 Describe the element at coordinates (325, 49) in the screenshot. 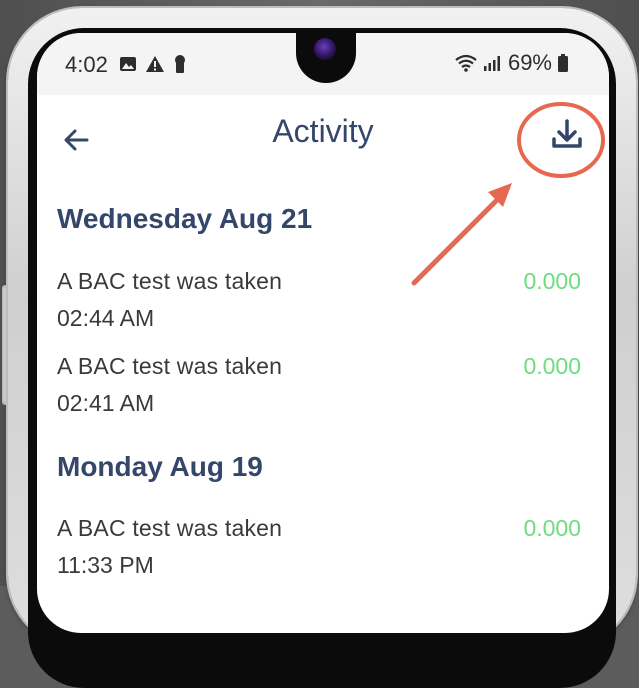

I see `front-camera` at that location.